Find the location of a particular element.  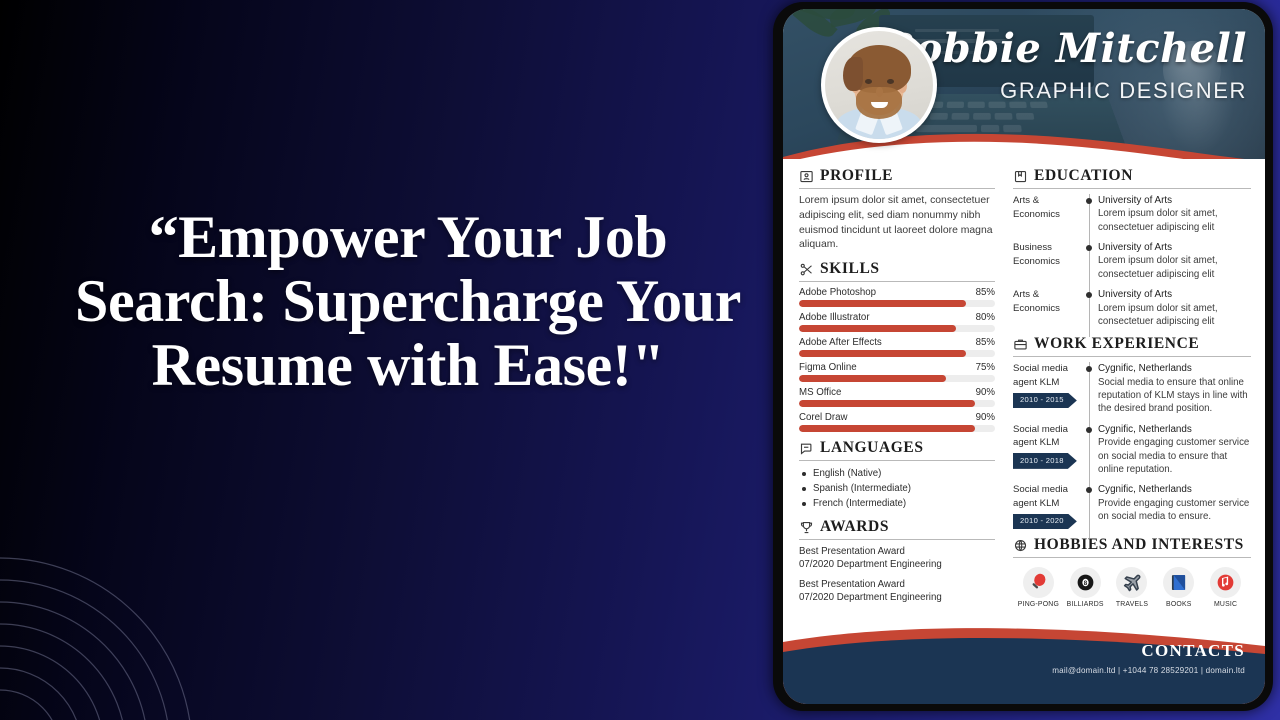

language-item: Spanish (Intermediate) is located at coordinates (898, 488).